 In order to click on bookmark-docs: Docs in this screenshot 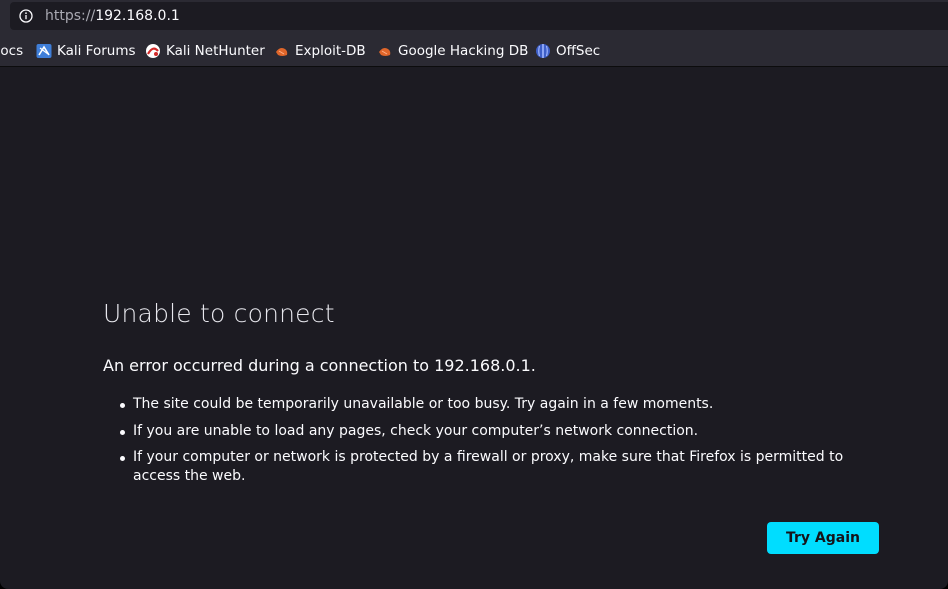, I will do `click(11, 51)`.